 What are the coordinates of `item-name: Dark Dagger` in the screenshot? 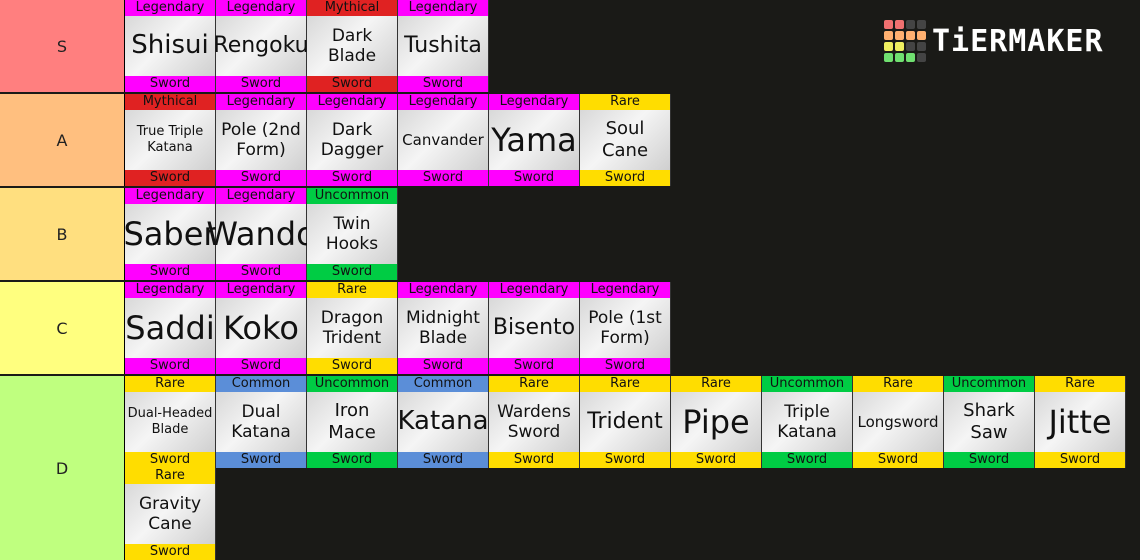 It's located at (352, 140).